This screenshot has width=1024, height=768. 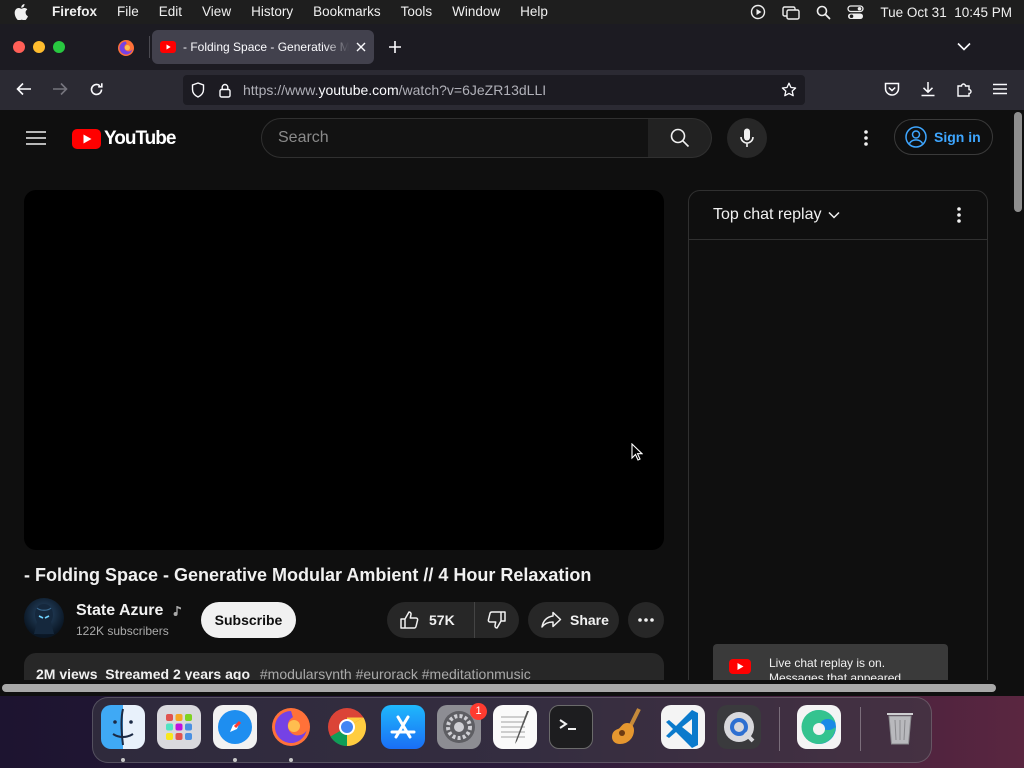 What do you see at coordinates (347, 727) in the screenshot?
I see `dock-chrome-icon` at bounding box center [347, 727].